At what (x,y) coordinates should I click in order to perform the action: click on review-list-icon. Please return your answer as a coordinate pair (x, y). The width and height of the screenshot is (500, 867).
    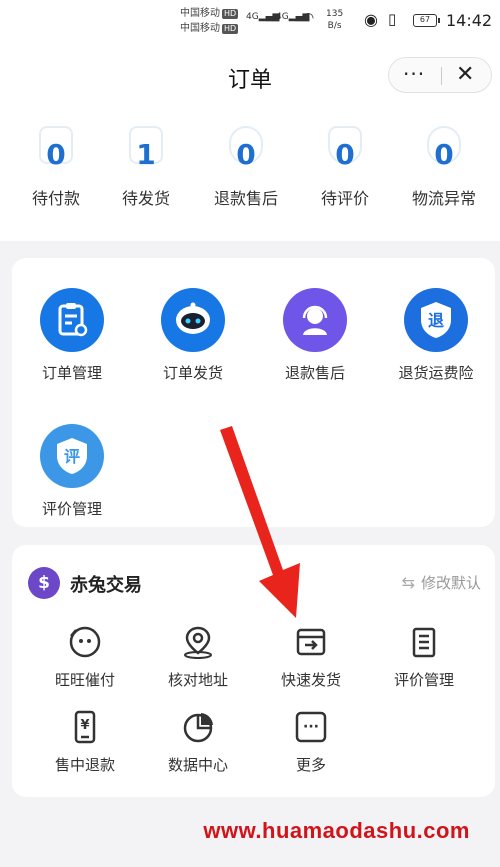
    Looking at the image, I should click on (424, 642).